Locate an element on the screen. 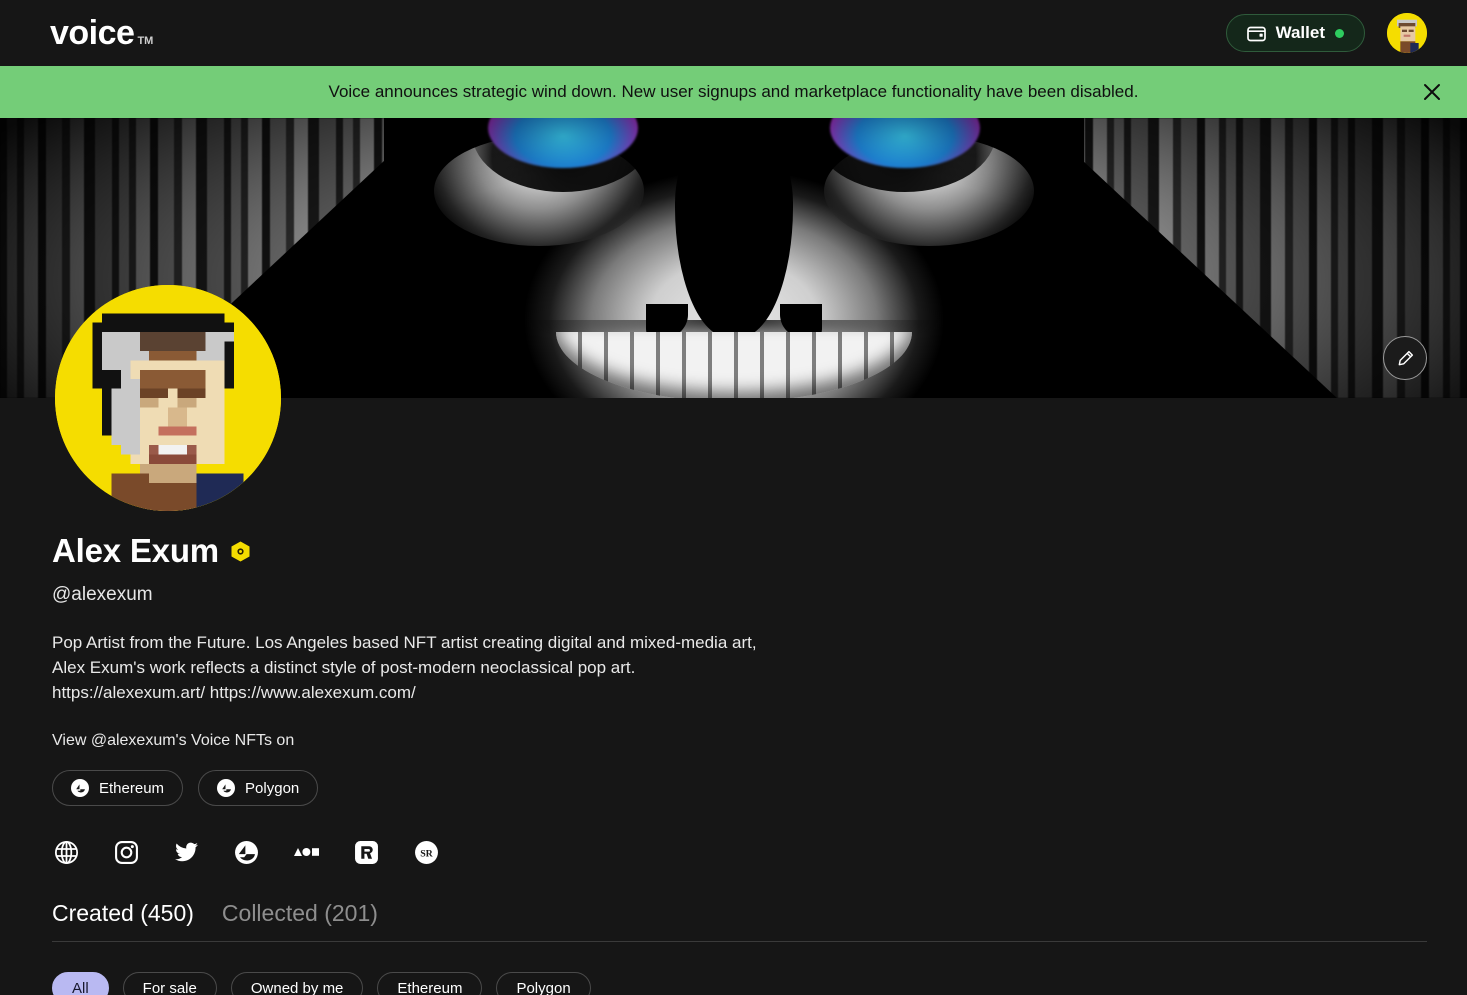 The image size is (1467, 995). avatar is located at coordinates (1407, 33).